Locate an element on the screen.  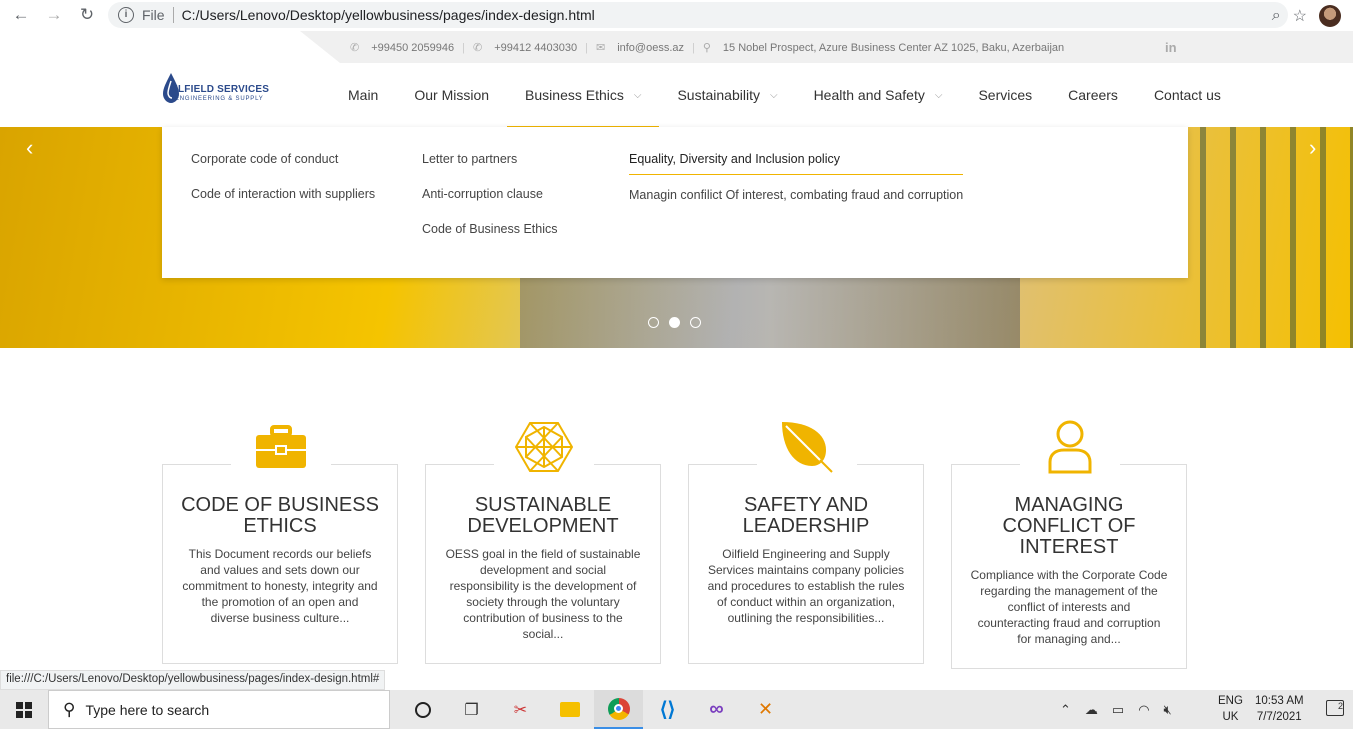
menu-item-contact-us: Contact us is located at coordinates (1187, 95).